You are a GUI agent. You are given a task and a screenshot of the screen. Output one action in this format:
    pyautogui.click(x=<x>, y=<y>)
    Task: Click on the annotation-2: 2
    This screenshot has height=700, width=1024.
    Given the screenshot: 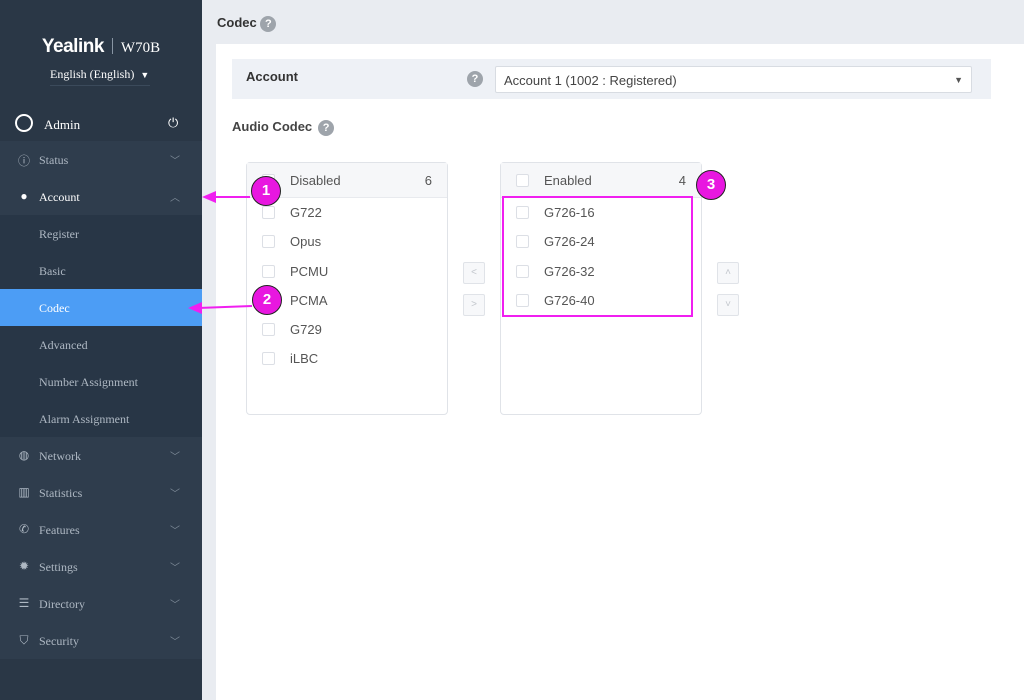 What is the action you would take?
    pyautogui.click(x=267, y=300)
    